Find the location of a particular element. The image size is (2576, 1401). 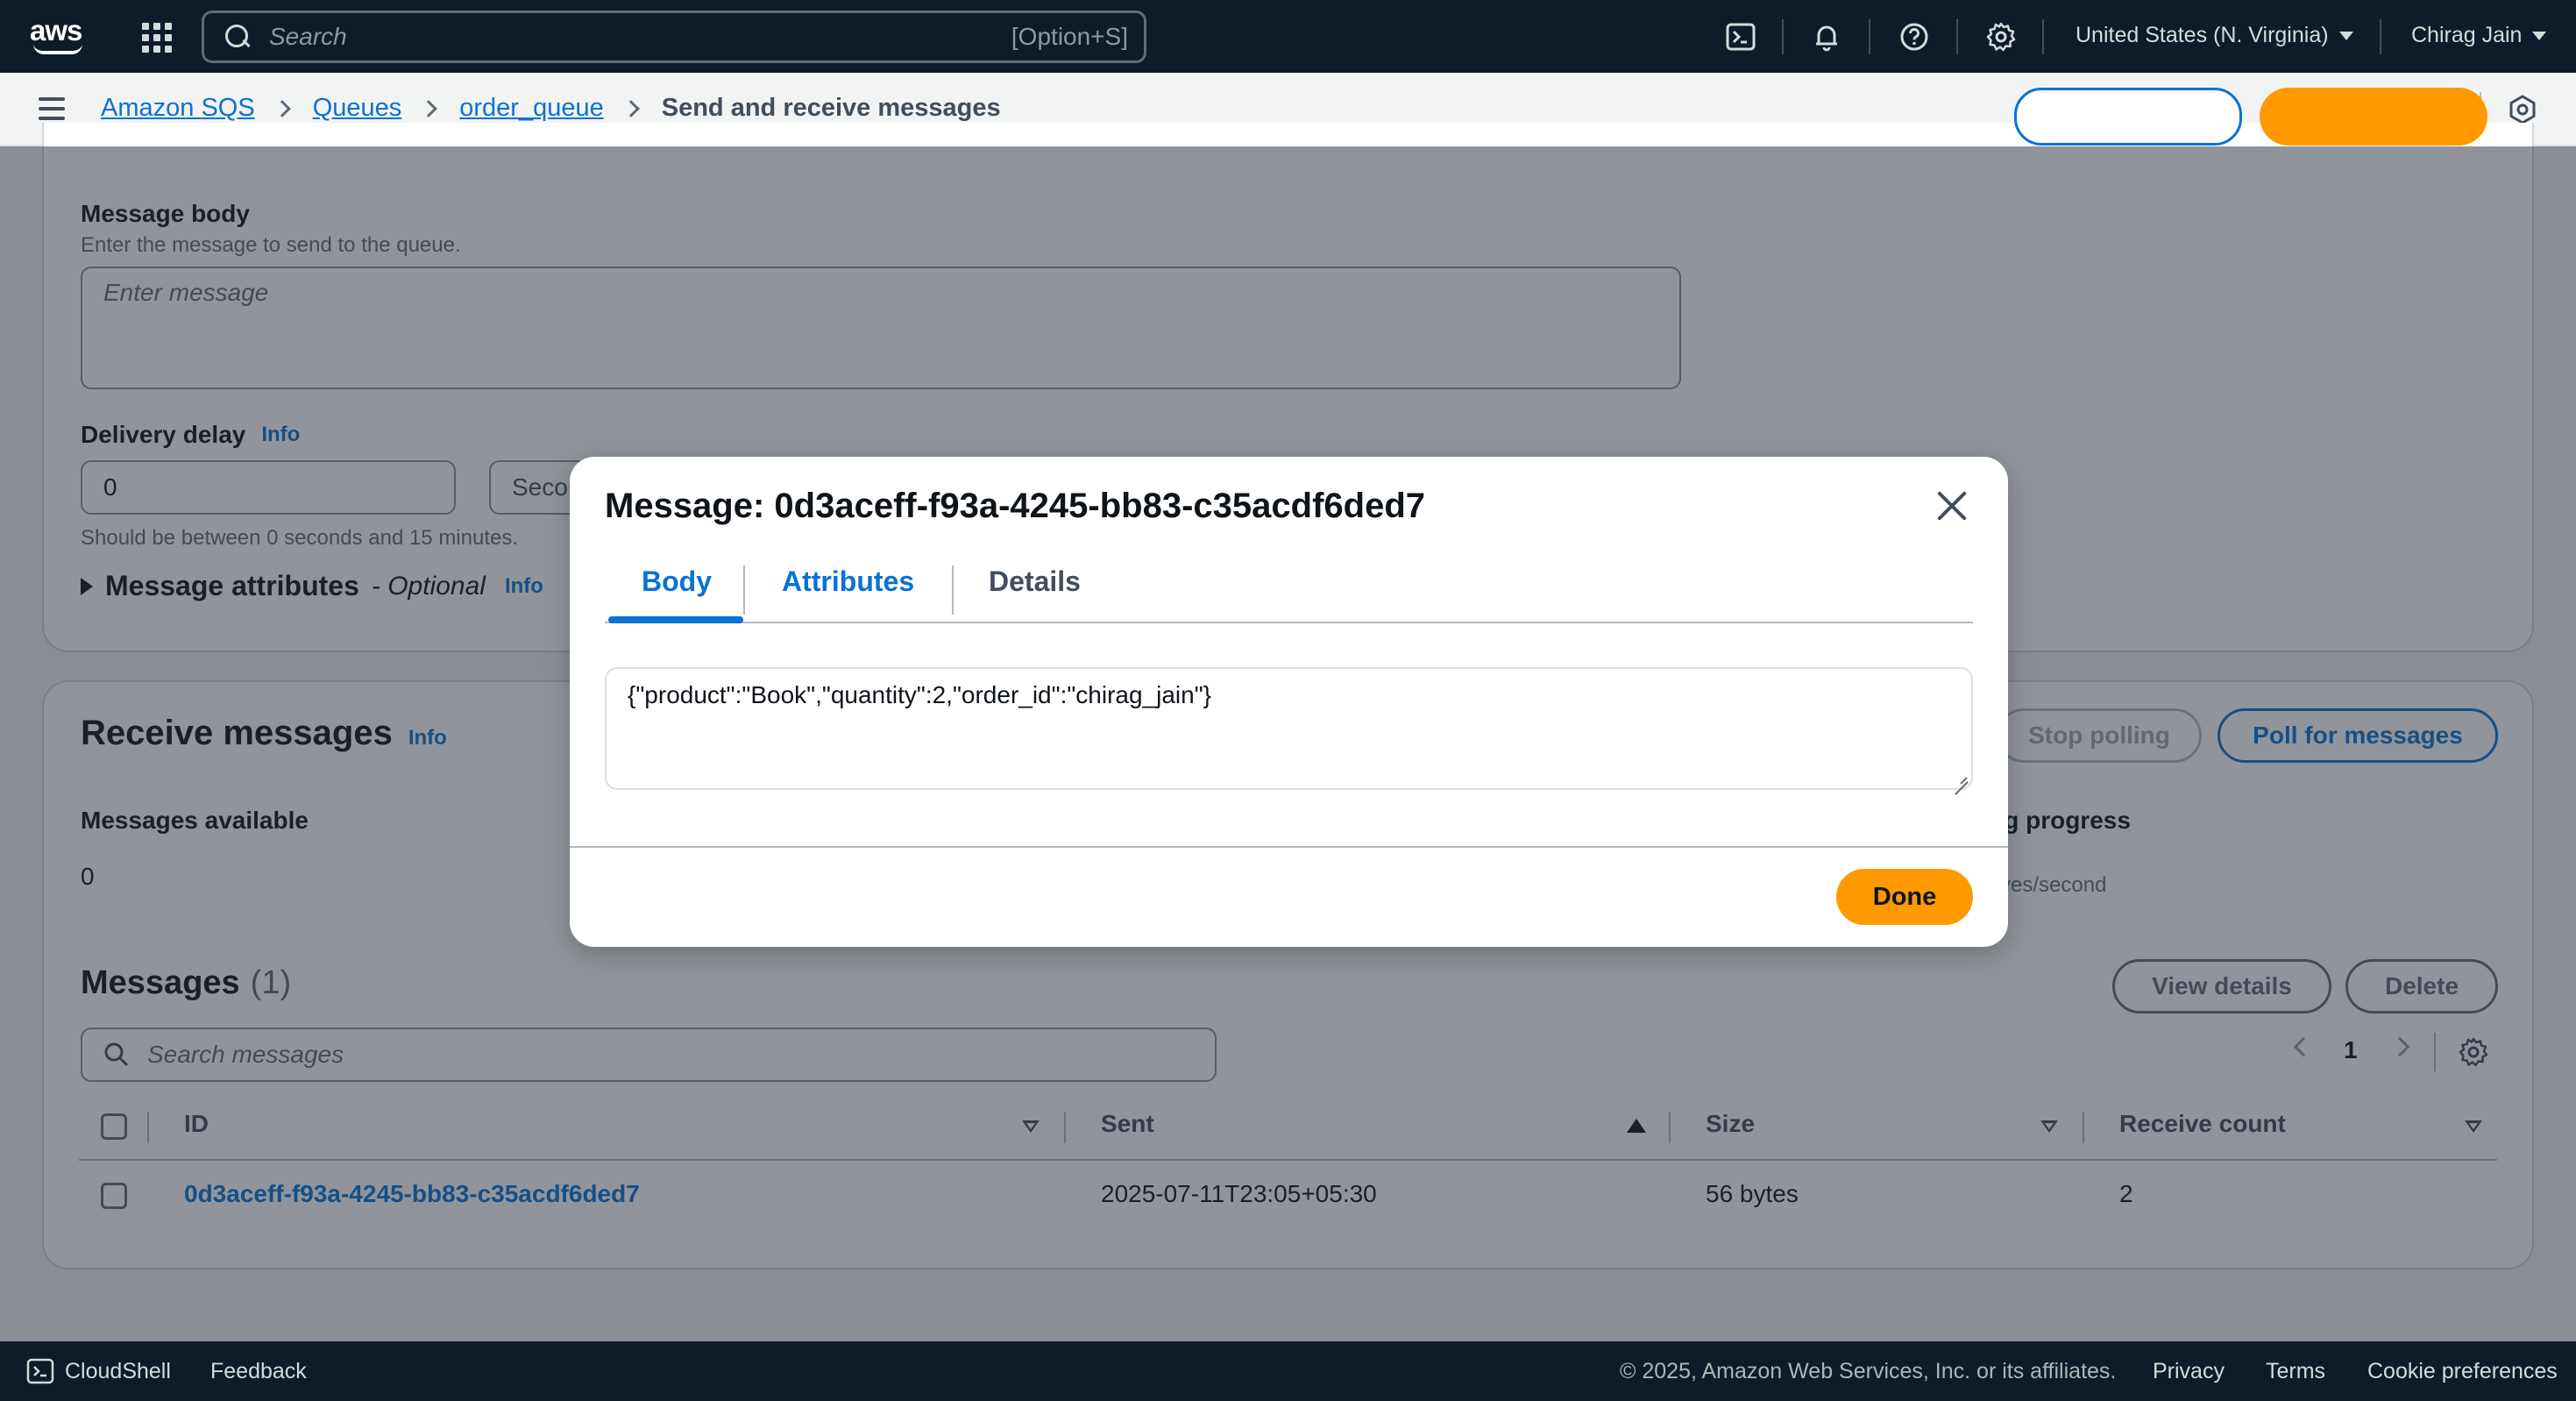

hexagon-icon is located at coordinates (2522, 109).